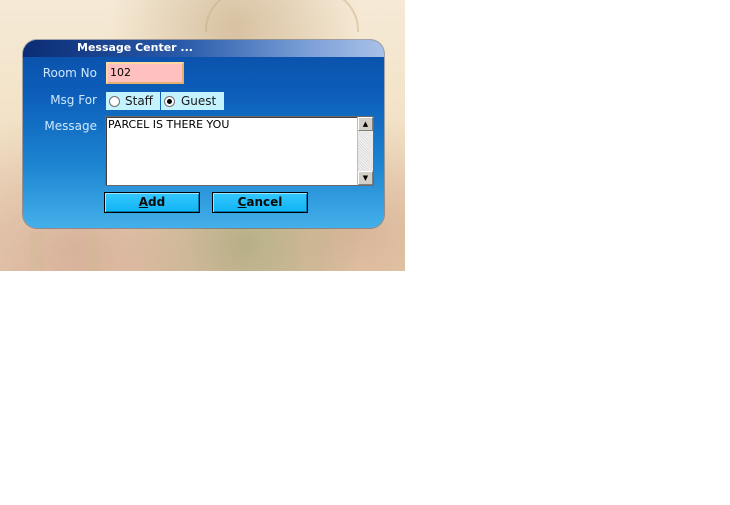 This screenshot has width=730, height=505. I want to click on add-button-mnemonic: A, so click(143, 202).